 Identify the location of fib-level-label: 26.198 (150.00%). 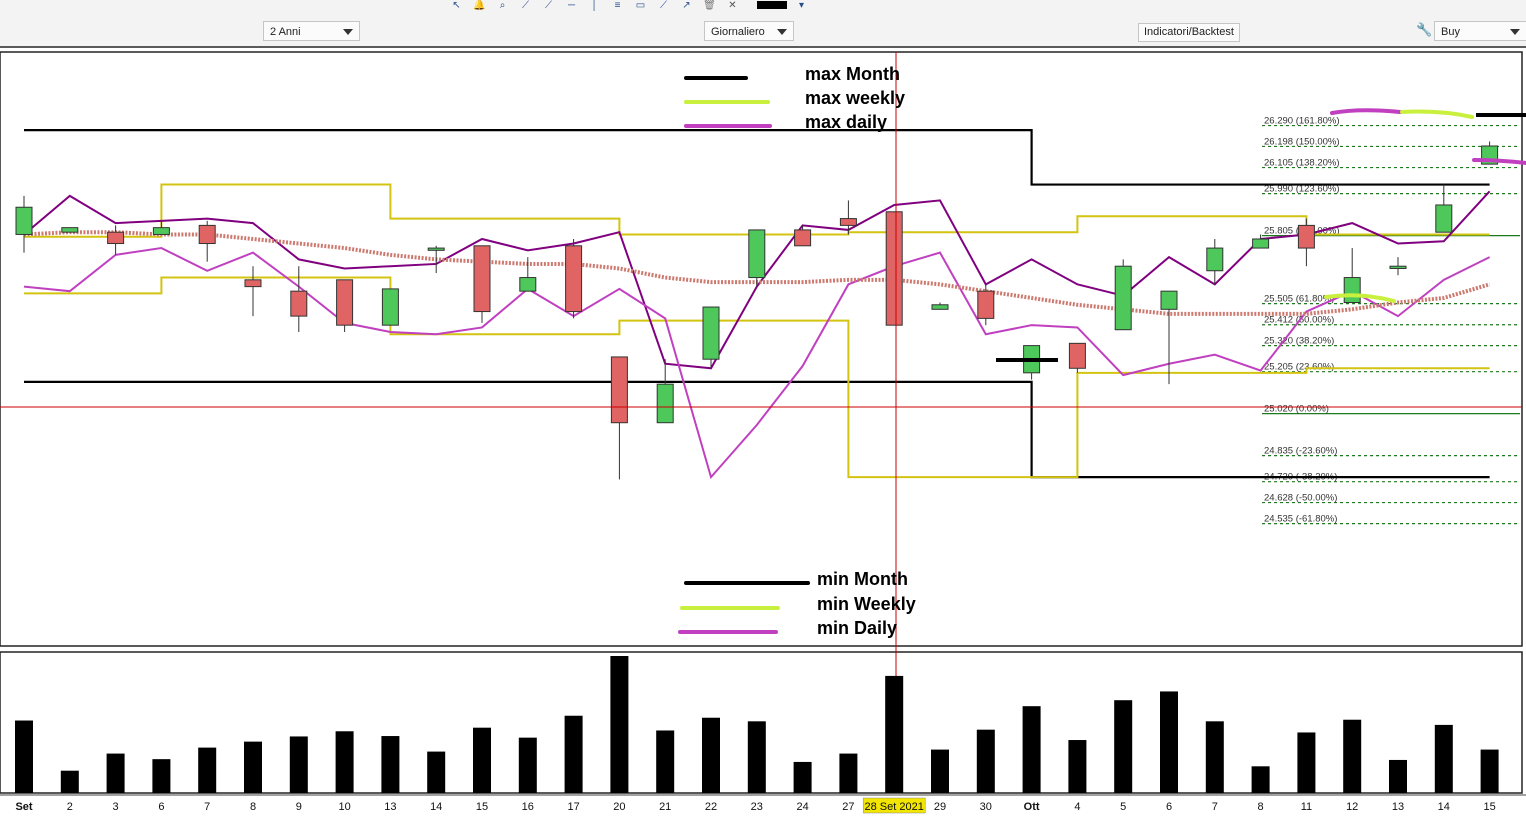
(1302, 141).